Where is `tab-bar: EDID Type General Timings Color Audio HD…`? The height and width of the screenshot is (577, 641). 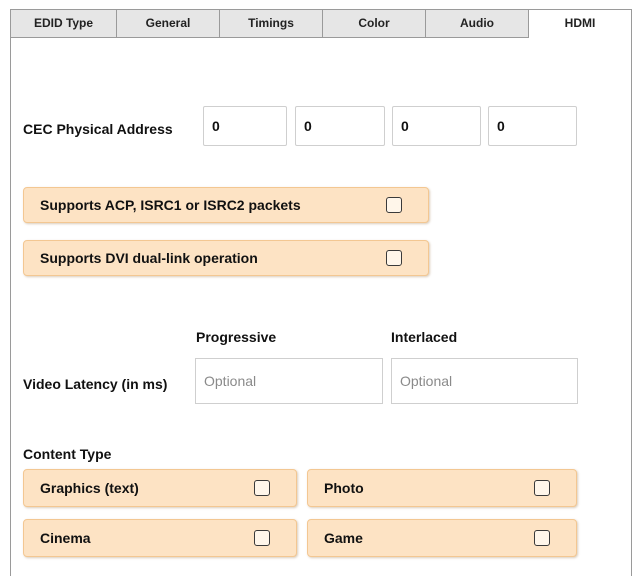
tab-bar: EDID Type General Timings Color Audio HD… is located at coordinates (321, 24).